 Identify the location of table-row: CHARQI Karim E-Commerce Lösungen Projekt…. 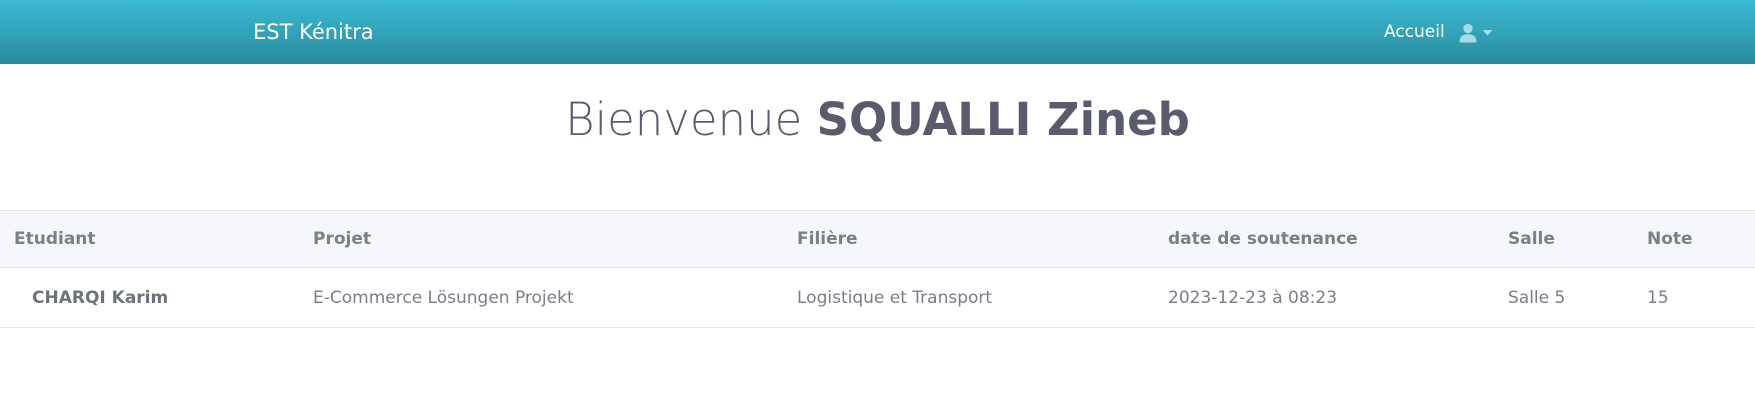
(877, 297).